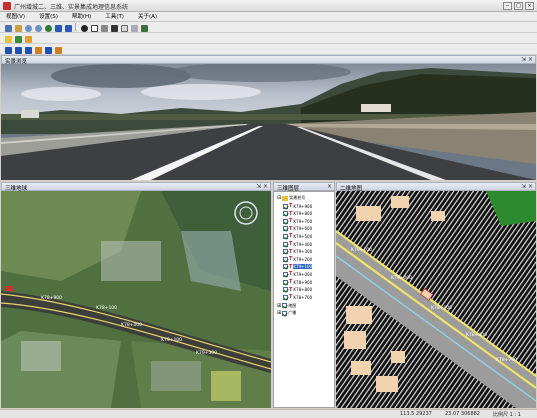 The height and width of the screenshot is (418, 537). What do you see at coordinates (268, 60) in the screenshot?
I see `streetview-panel-header: 实景浏览 ⇲ ×` at bounding box center [268, 60].